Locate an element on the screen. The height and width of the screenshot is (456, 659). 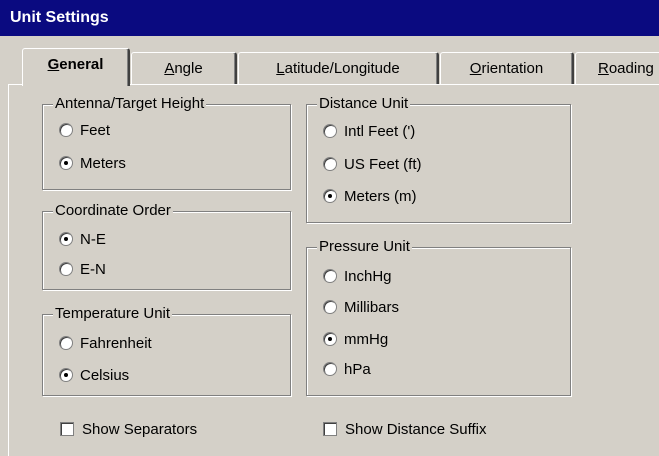
radio-meters-m: Meters (m) is located at coordinates (370, 197).